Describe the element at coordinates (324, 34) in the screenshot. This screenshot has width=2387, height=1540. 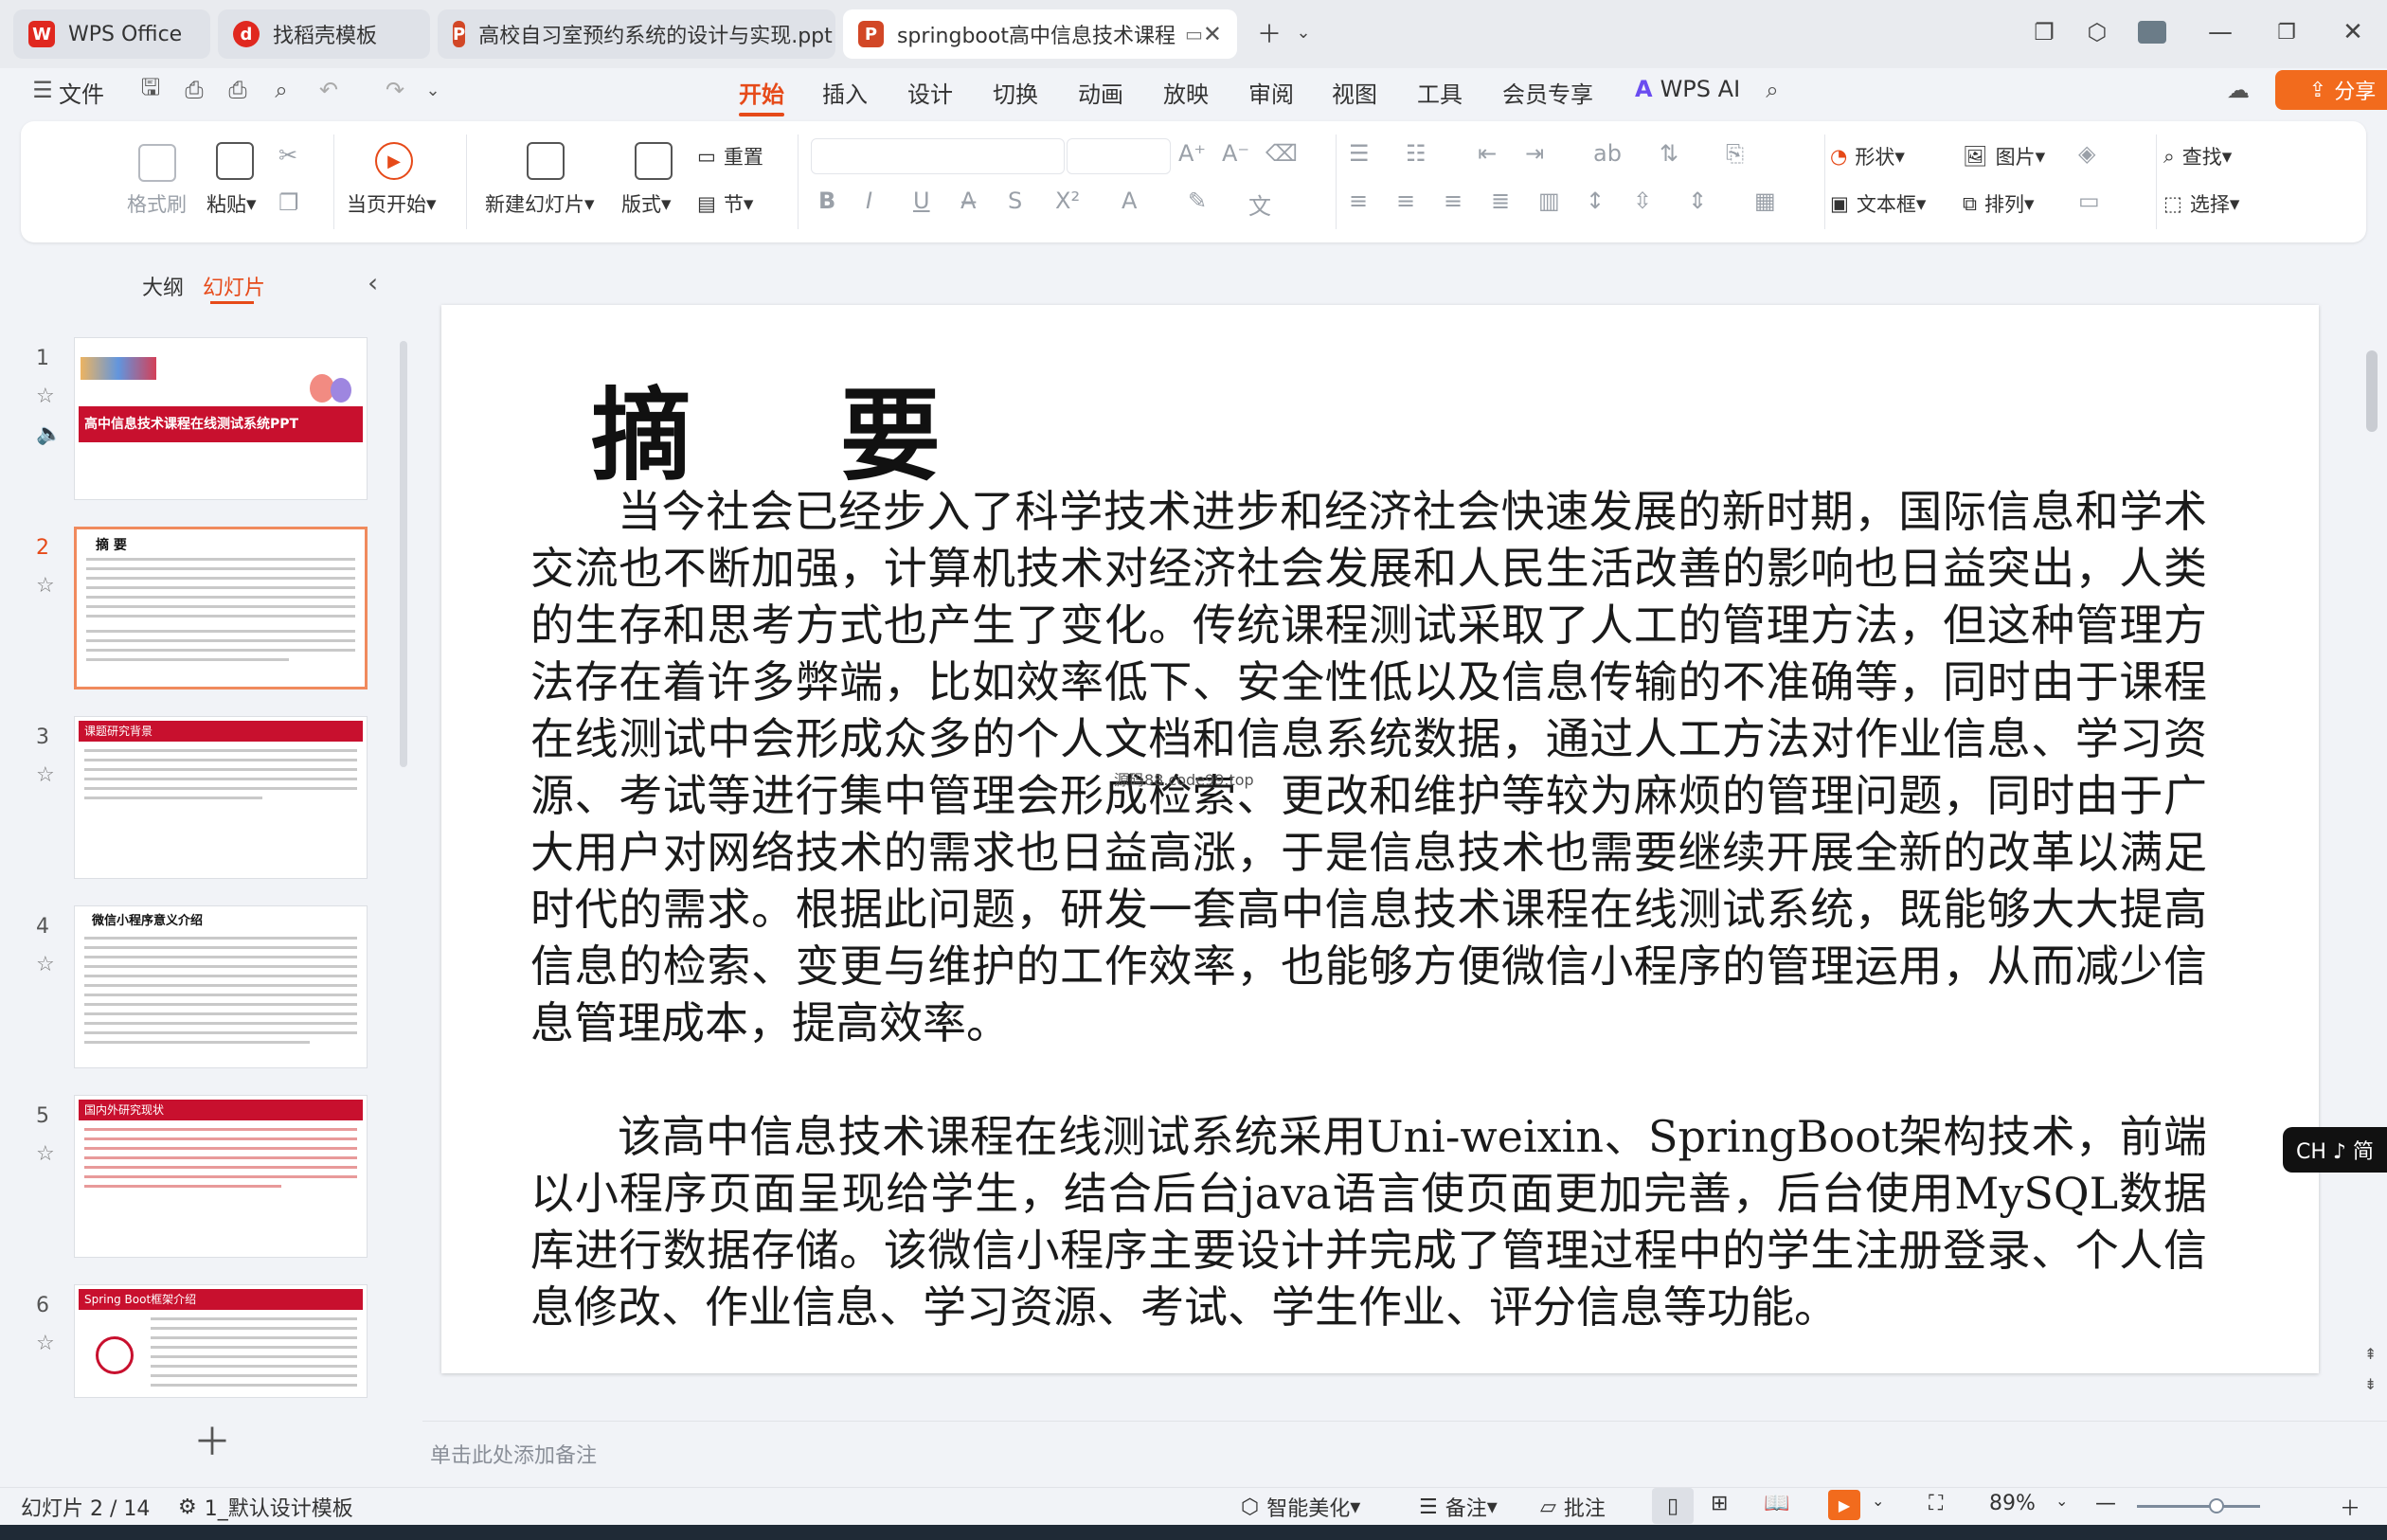
I see `tab-docer: d 找稻壳模板` at that location.